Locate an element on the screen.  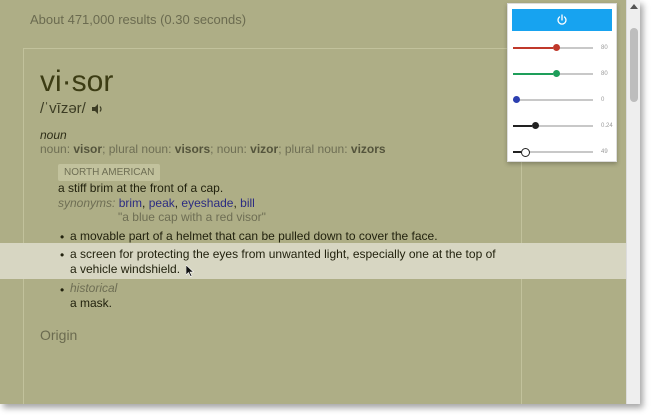
definition-3-line-2: a vehicle windshield. is located at coordinates (125, 269).